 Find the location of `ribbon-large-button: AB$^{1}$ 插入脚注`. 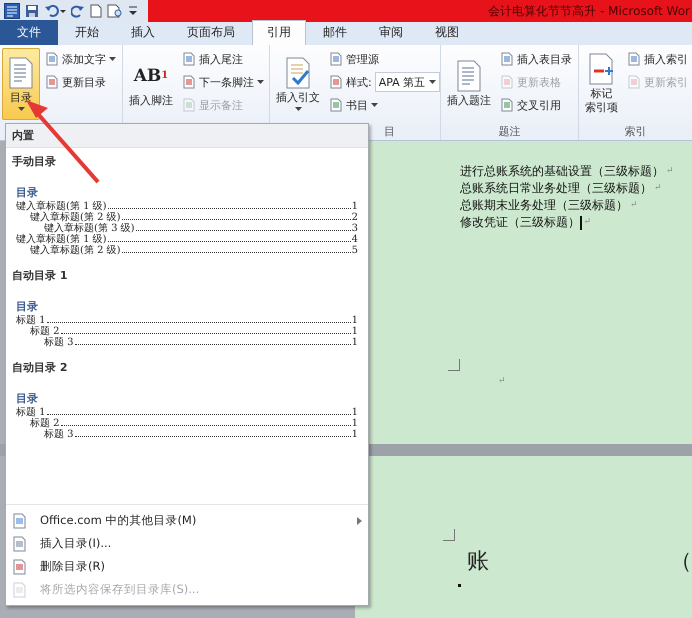

ribbon-large-button: AB$^{1}$ 插入脚注 is located at coordinates (151, 84).